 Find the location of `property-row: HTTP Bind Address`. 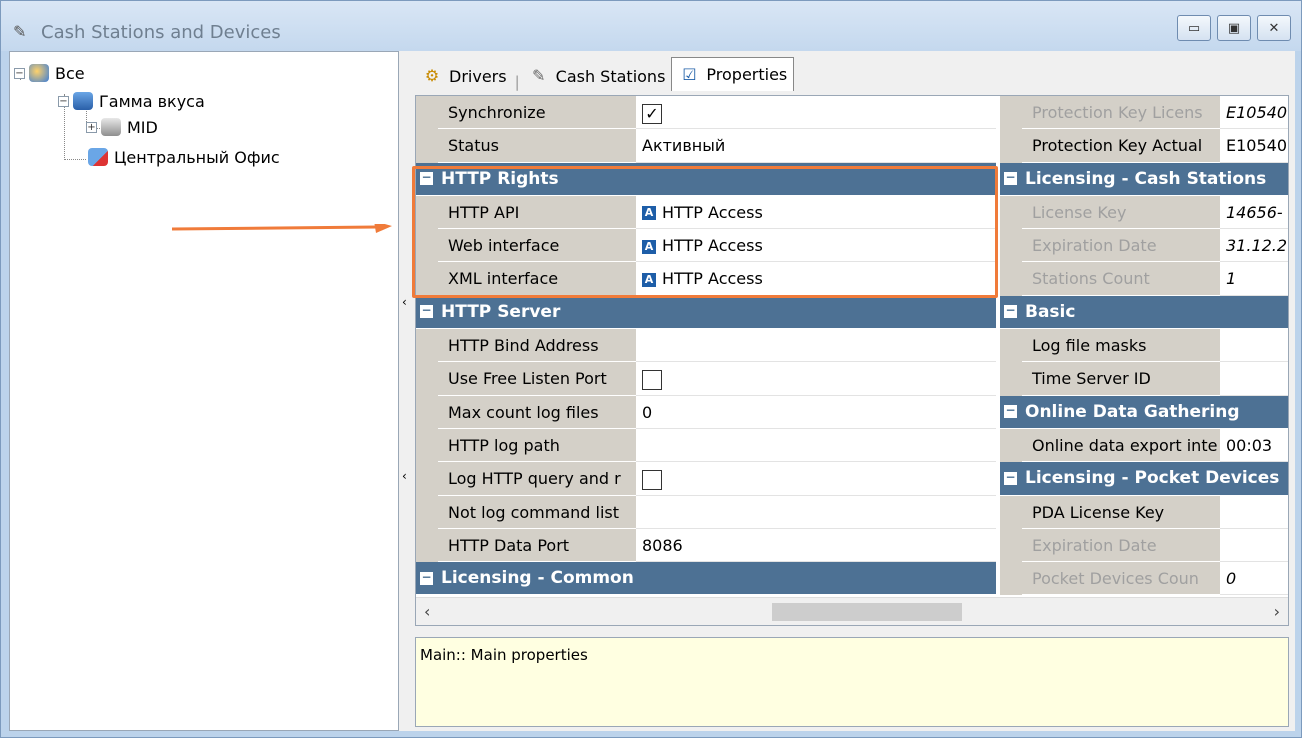

property-row: HTTP Bind Address is located at coordinates (706, 346).